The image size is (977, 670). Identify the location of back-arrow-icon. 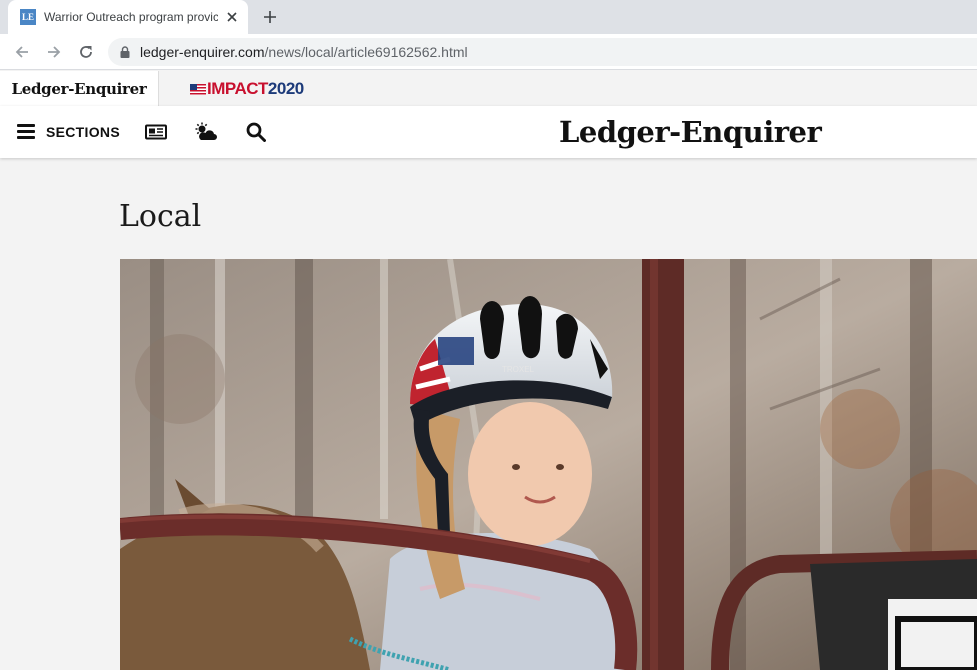
(22, 52).